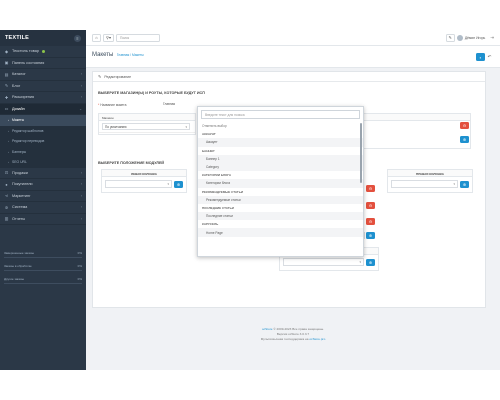  I want to click on sidebar-subitem-translation-editor: › Редактор переводов, so click(43, 141).